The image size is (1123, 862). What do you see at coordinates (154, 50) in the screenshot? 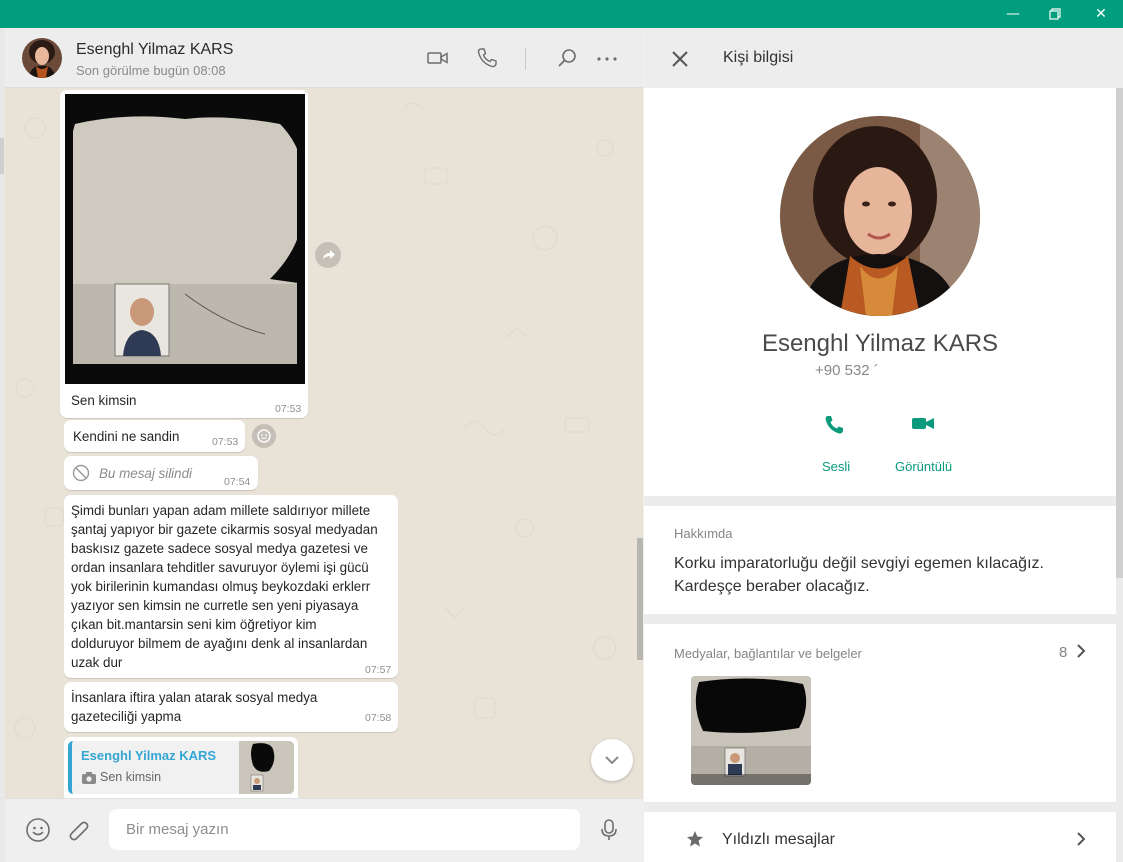
I see `contact-name: Esenghl Yilmaz KARS` at bounding box center [154, 50].